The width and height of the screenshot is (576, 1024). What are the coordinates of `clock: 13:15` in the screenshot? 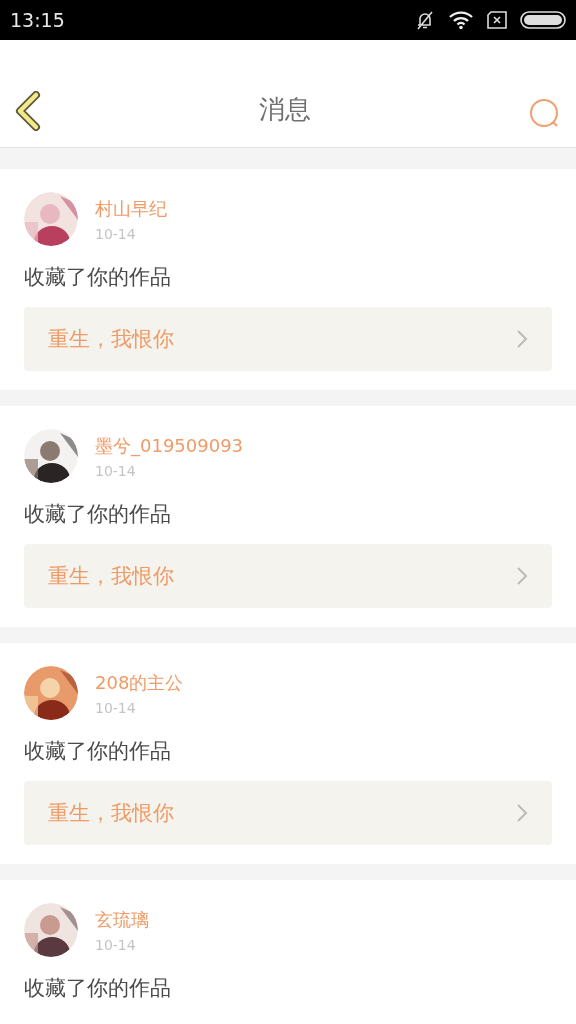 It's located at (37, 20).